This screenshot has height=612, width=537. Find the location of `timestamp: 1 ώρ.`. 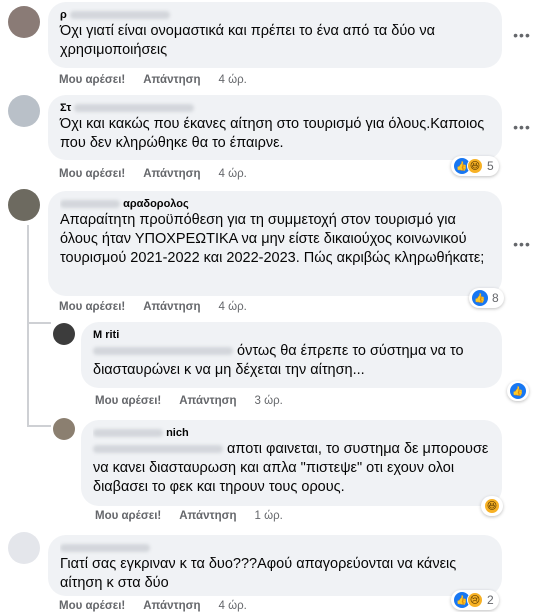

timestamp: 1 ώρ. is located at coordinates (269, 516).